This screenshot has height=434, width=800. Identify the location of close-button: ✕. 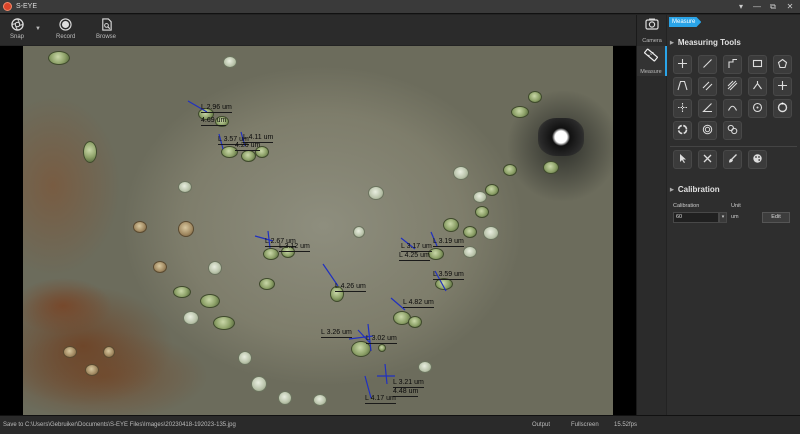
(790, 6).